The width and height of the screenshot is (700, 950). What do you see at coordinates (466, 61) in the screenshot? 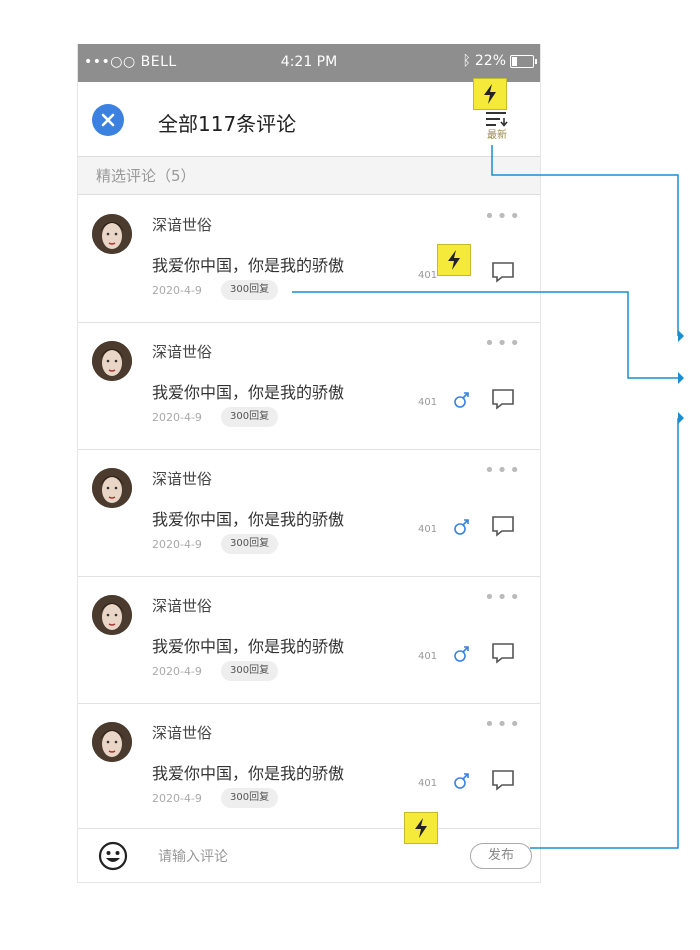
I see `bluetooth-icon: ᛒ` at bounding box center [466, 61].